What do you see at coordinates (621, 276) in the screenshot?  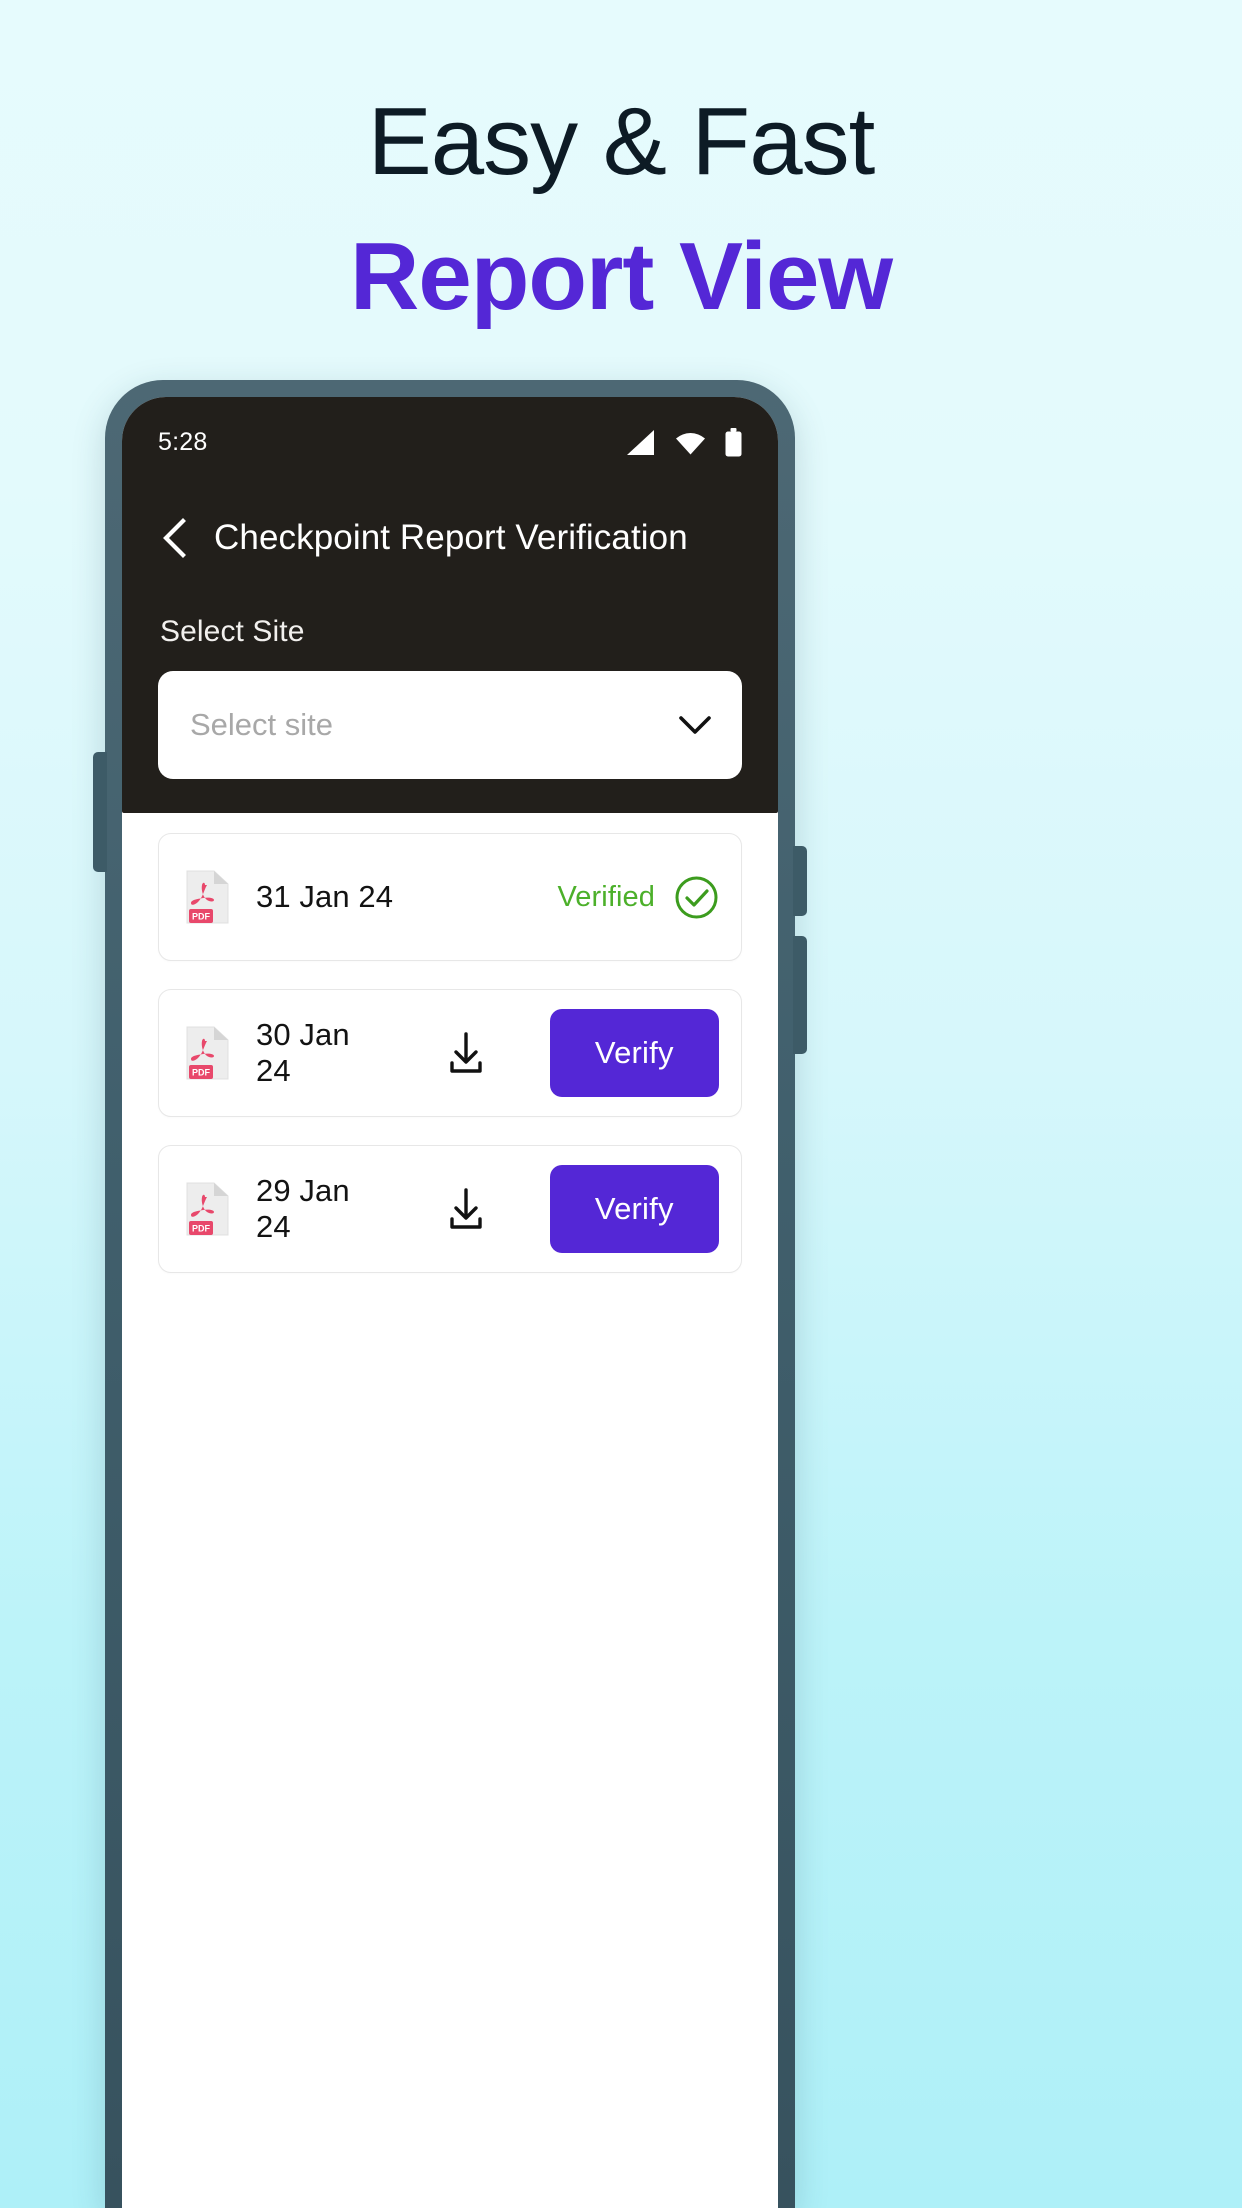 I see `promo-headline-secondary: Report View` at bounding box center [621, 276].